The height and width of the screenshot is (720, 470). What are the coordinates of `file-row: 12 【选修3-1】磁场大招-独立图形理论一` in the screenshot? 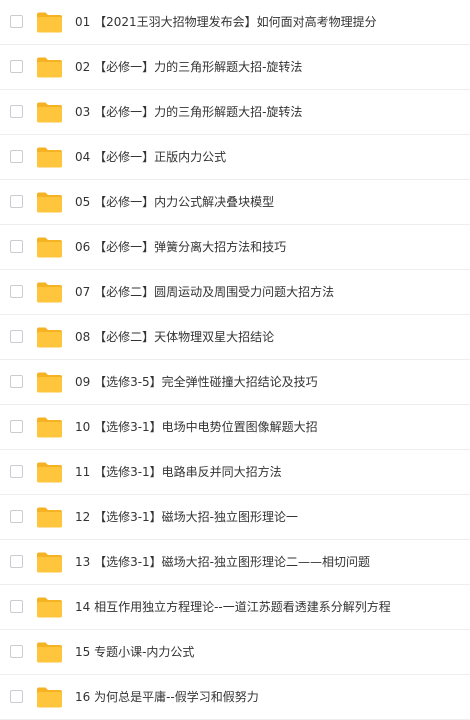 It's located at (235, 517).